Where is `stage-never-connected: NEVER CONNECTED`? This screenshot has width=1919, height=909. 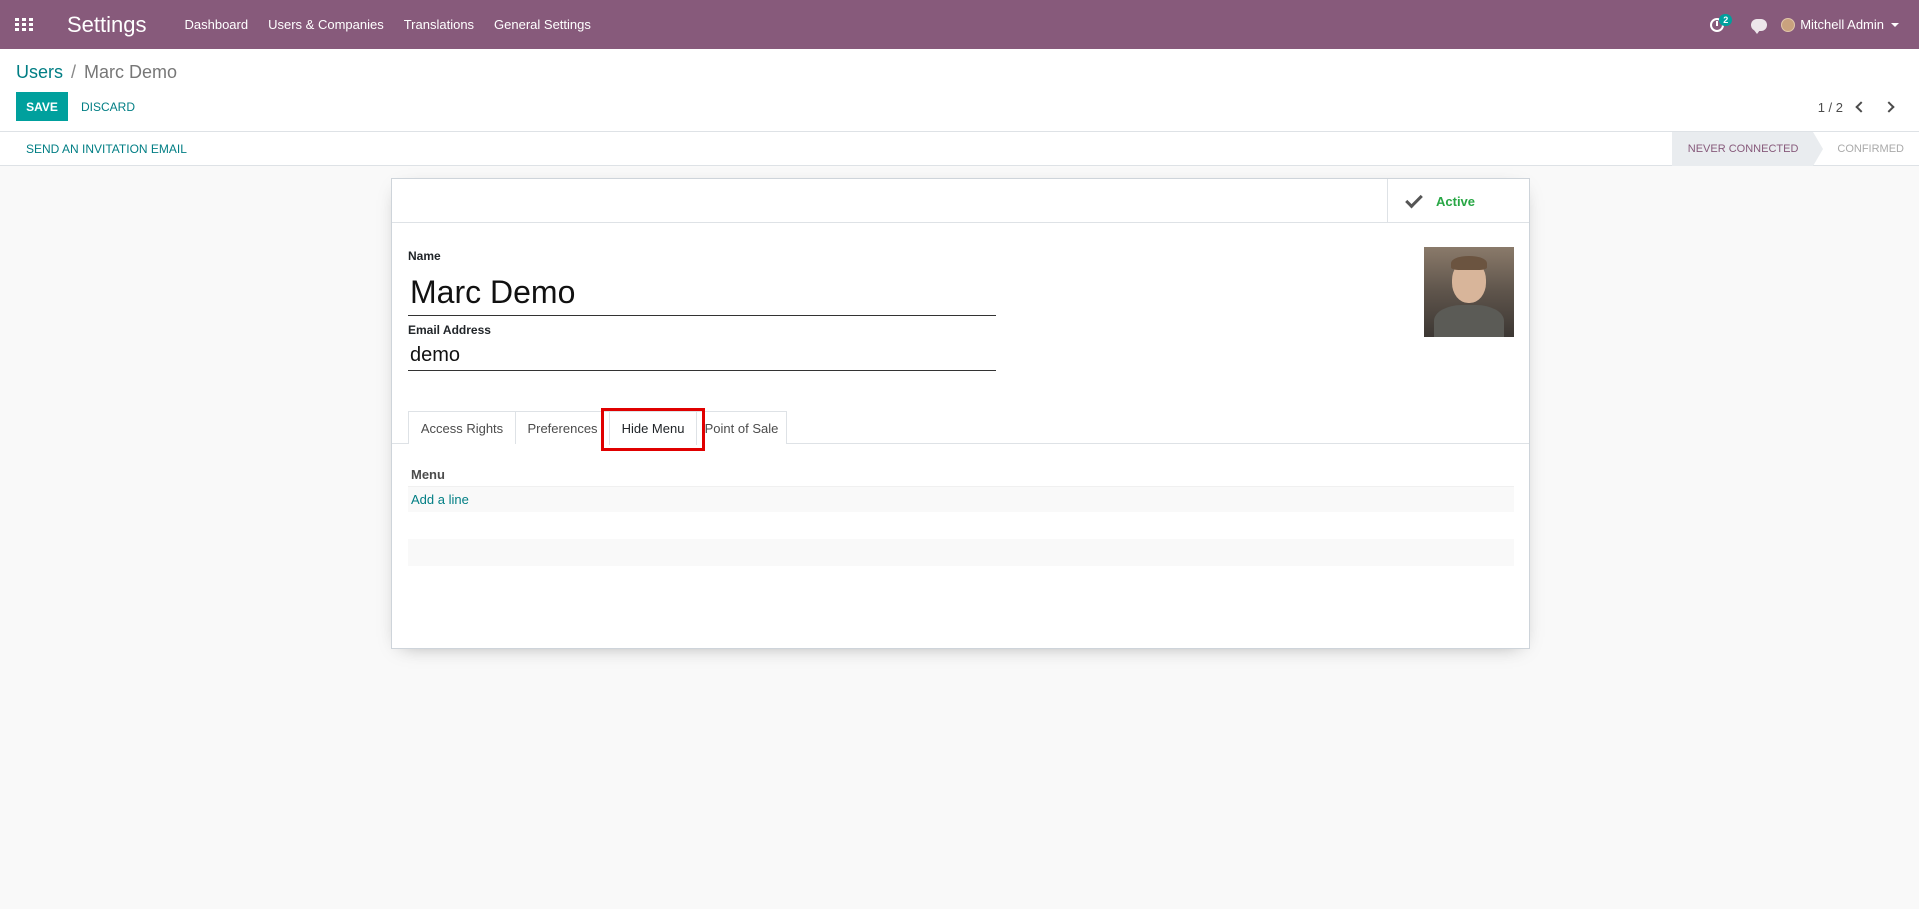 stage-never-connected: NEVER CONNECTED is located at coordinates (1747, 149).